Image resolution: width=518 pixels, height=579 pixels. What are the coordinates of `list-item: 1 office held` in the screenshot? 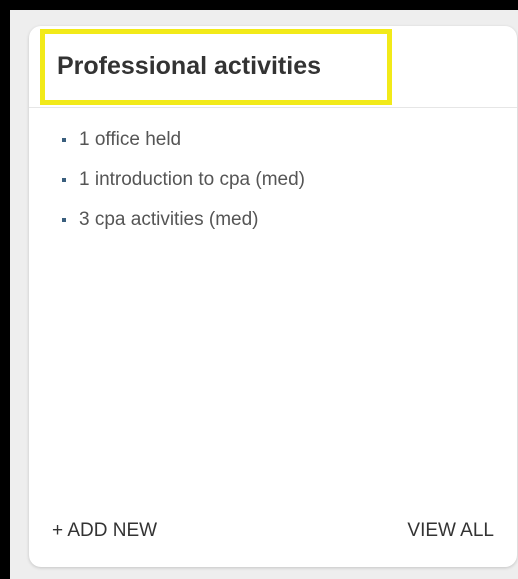 It's located at (273, 146).